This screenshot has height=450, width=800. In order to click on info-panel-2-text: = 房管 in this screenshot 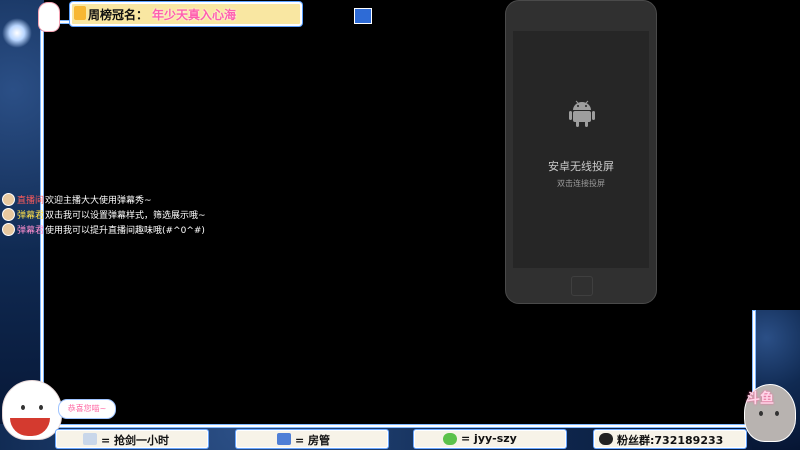, I will do `click(313, 440)`.